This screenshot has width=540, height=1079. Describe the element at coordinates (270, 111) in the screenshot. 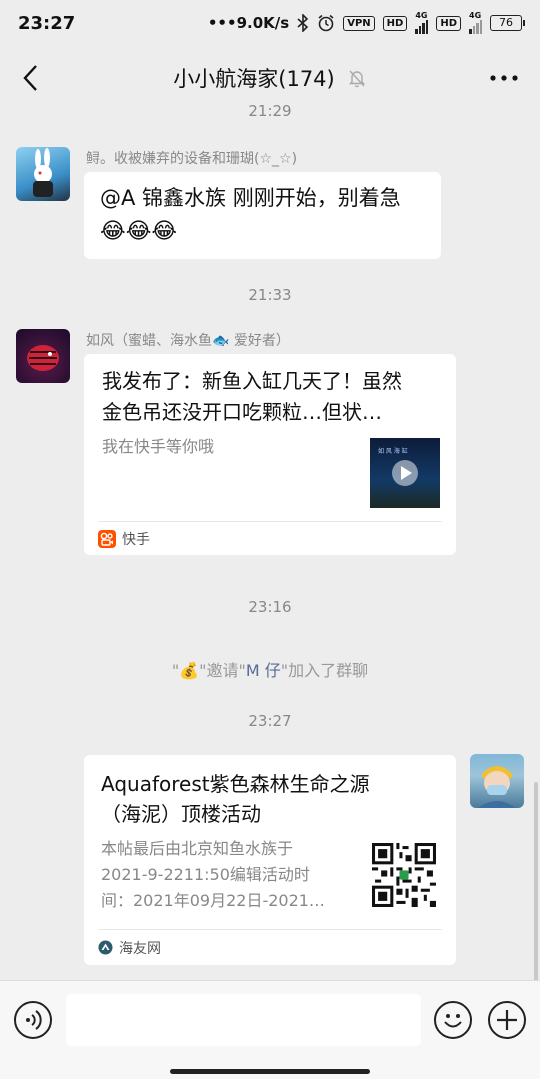

I see `timestamp: 21:29` at that location.